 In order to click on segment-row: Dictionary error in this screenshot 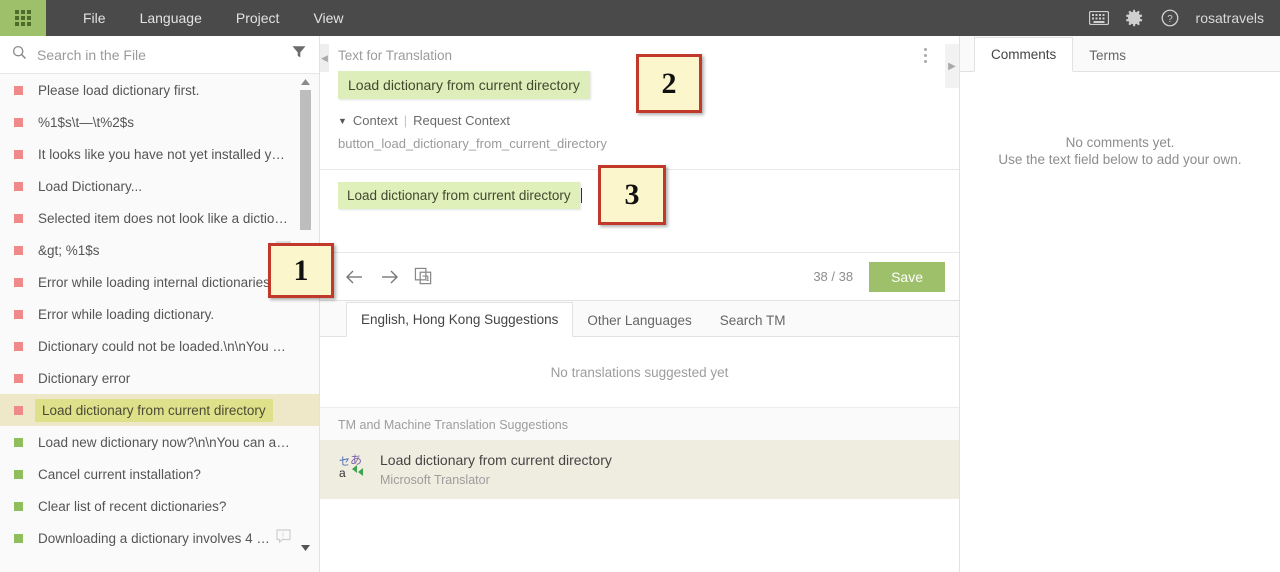, I will do `click(159, 378)`.